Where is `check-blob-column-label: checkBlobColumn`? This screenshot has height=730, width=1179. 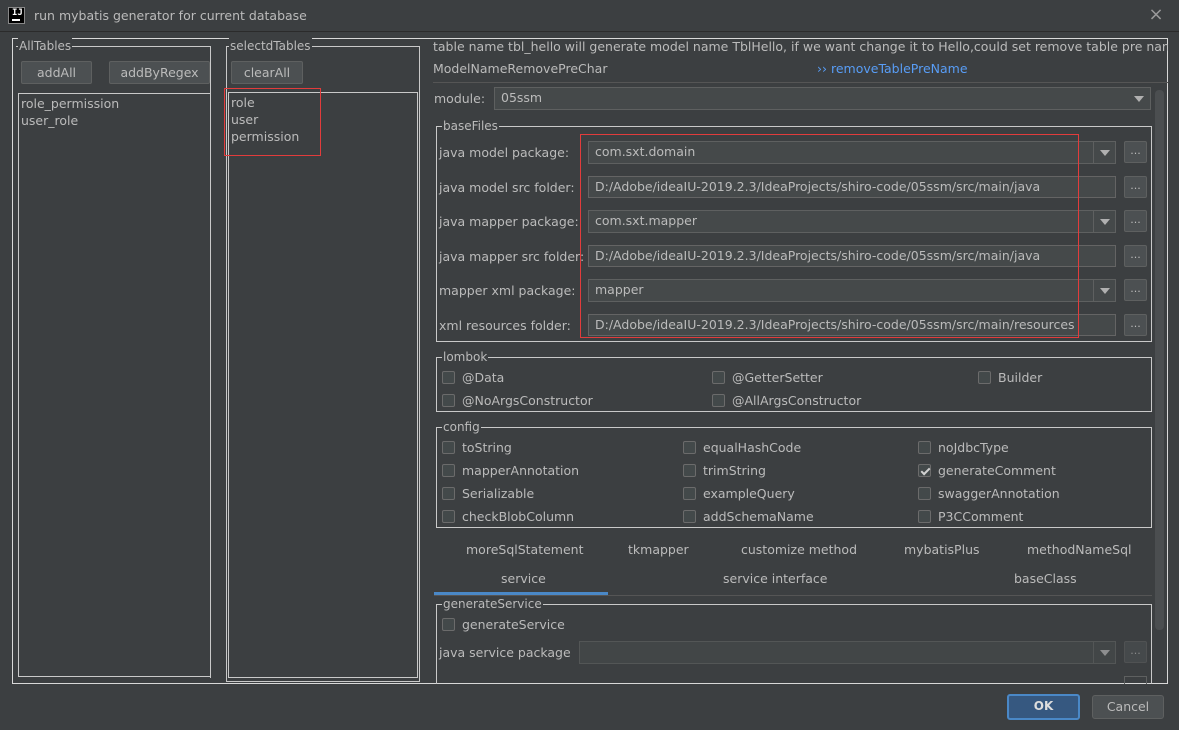
check-blob-column-label: checkBlobColumn is located at coordinates (518, 516).